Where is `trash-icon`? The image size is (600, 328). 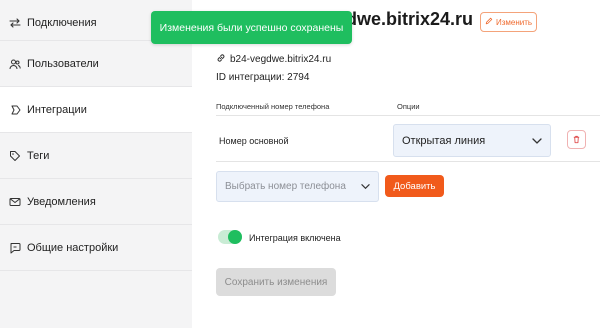 trash-icon is located at coordinates (576, 140).